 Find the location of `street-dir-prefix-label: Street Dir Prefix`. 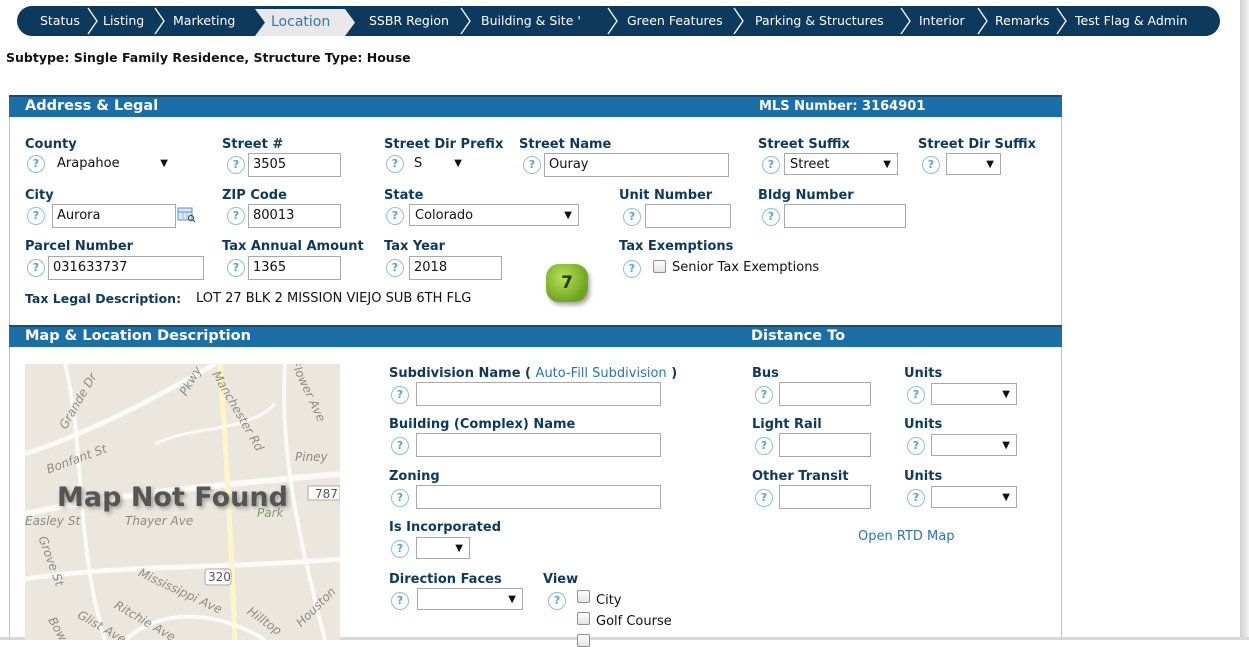

street-dir-prefix-label: Street Dir Prefix is located at coordinates (444, 144).